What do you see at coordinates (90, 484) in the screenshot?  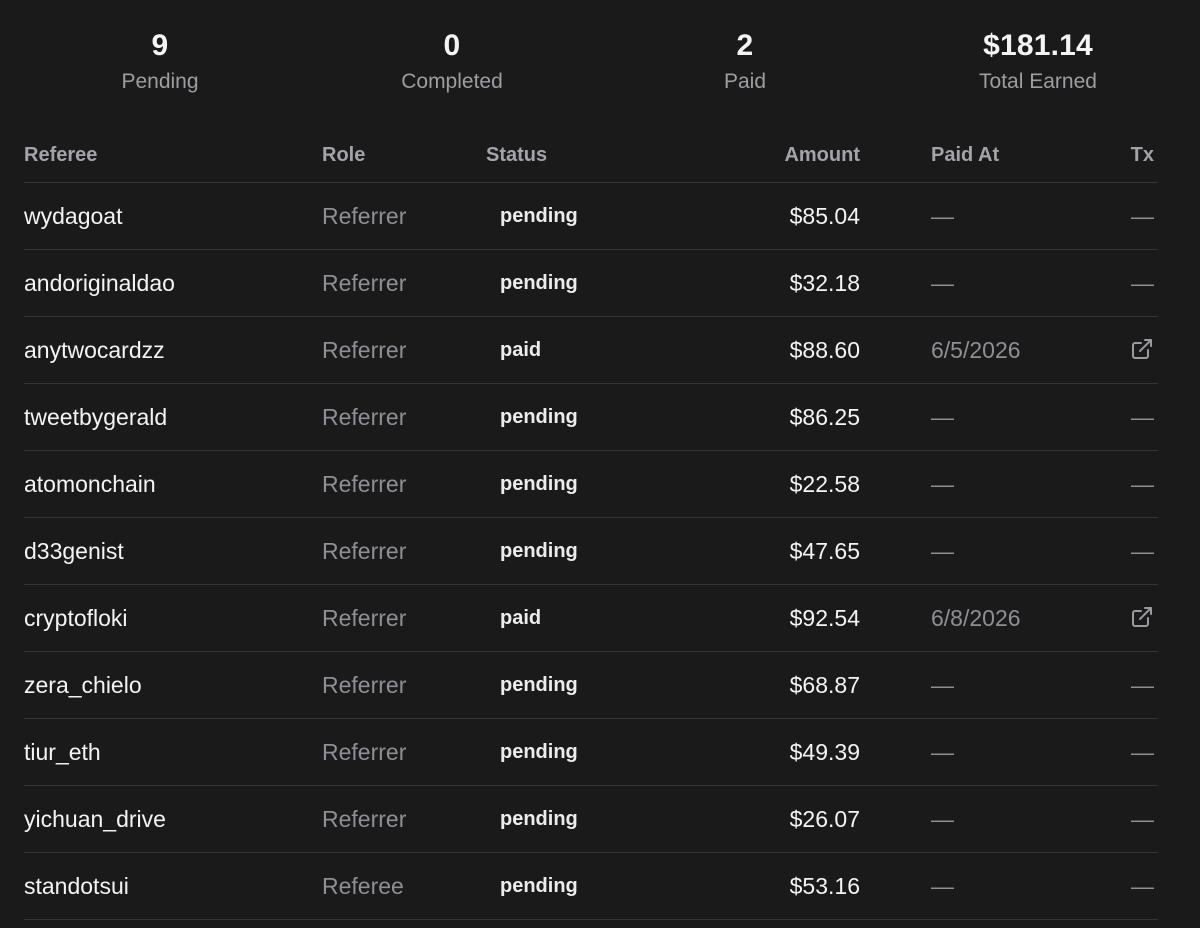 I see `referee-cell: atomonchain` at bounding box center [90, 484].